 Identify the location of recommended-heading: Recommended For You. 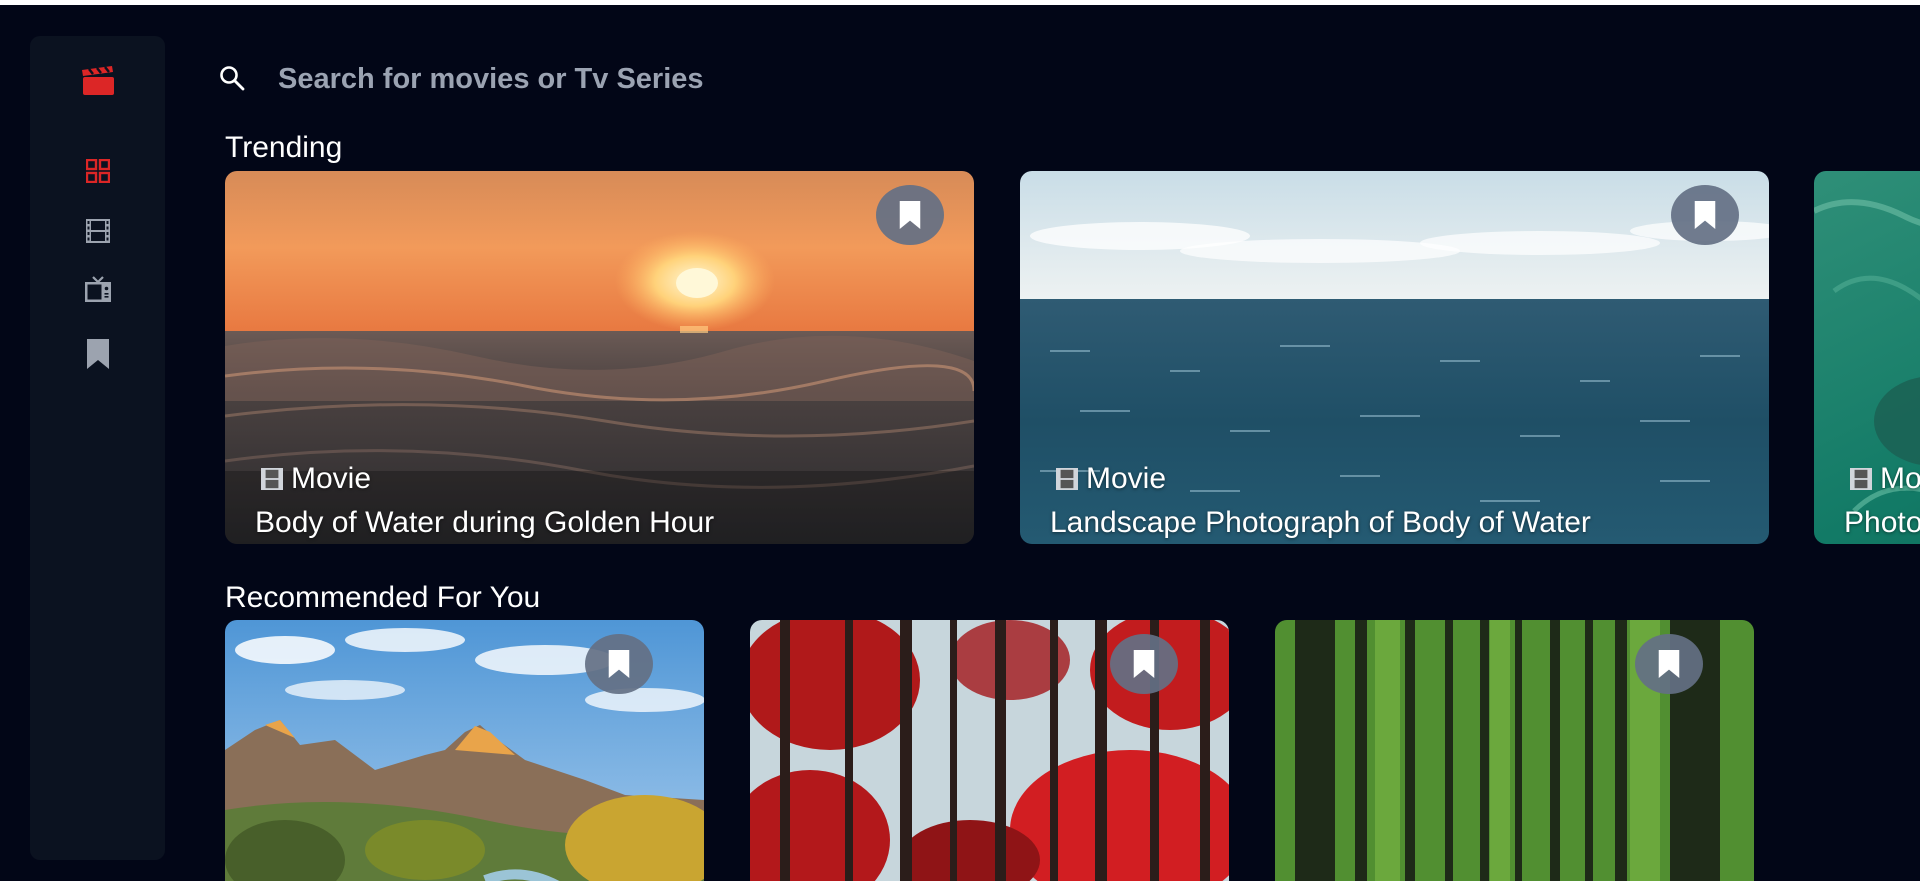
(383, 597).